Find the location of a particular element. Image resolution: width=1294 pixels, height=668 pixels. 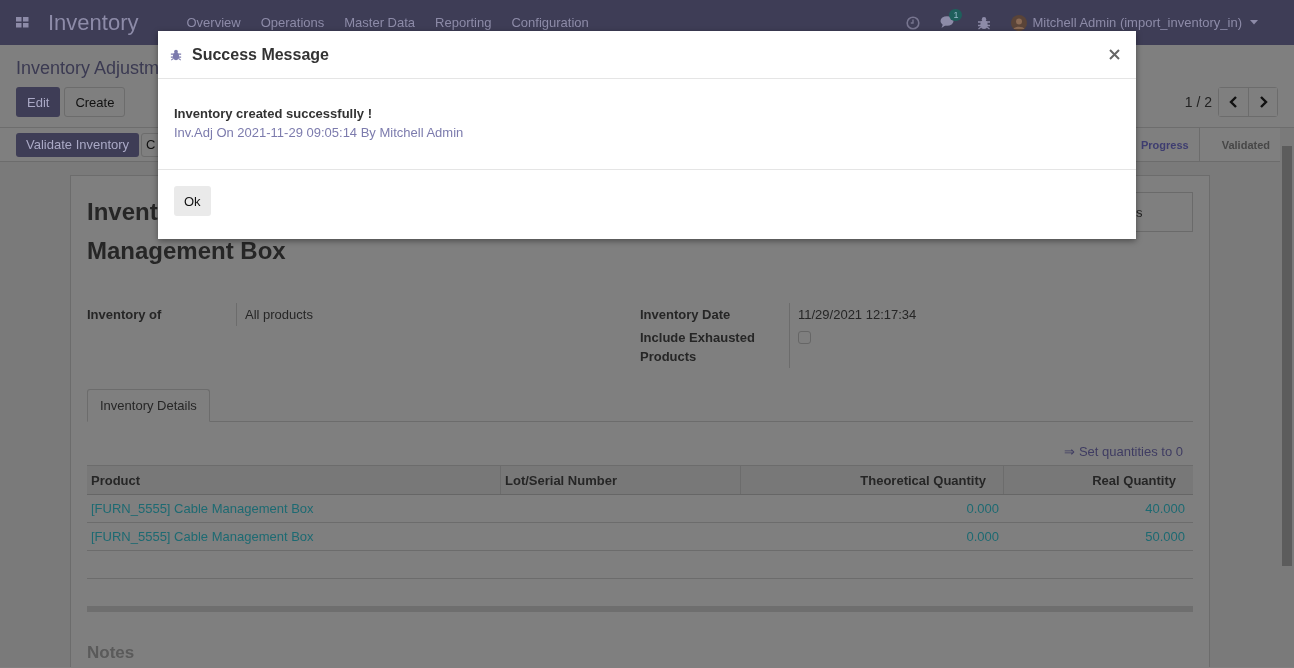

column-header: Lot/Serial Number is located at coordinates (620, 480).